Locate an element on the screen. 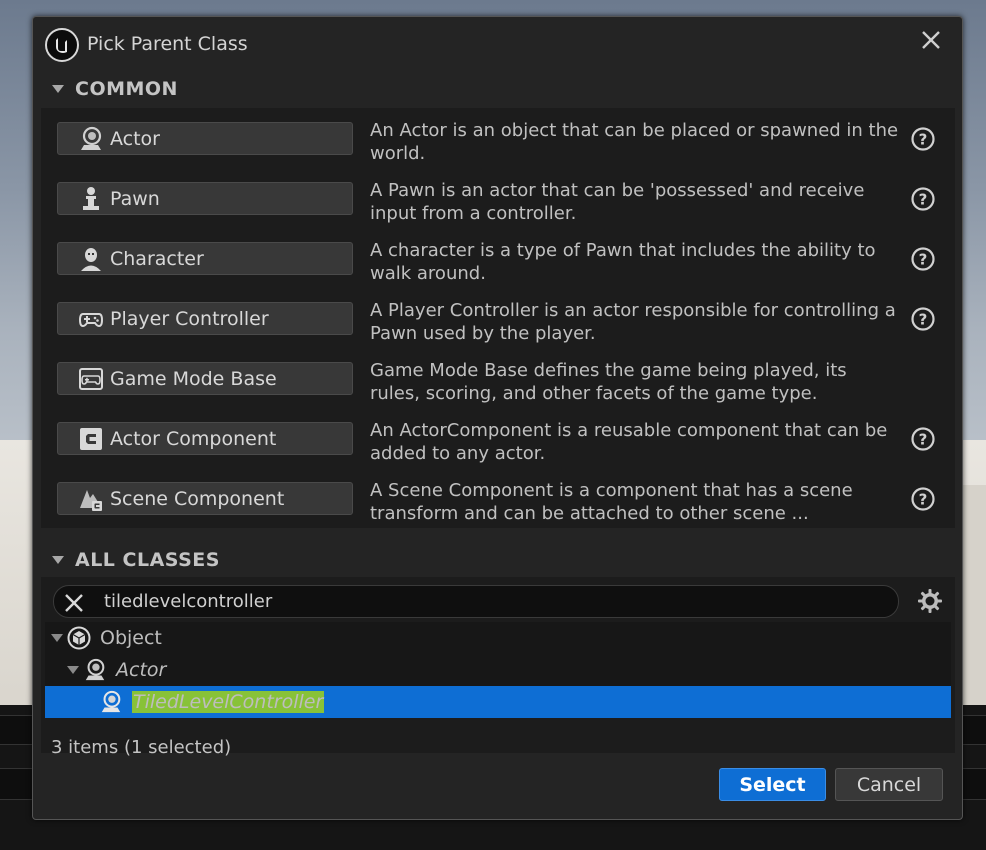  class-button-label: Player Controller is located at coordinates (189, 318).